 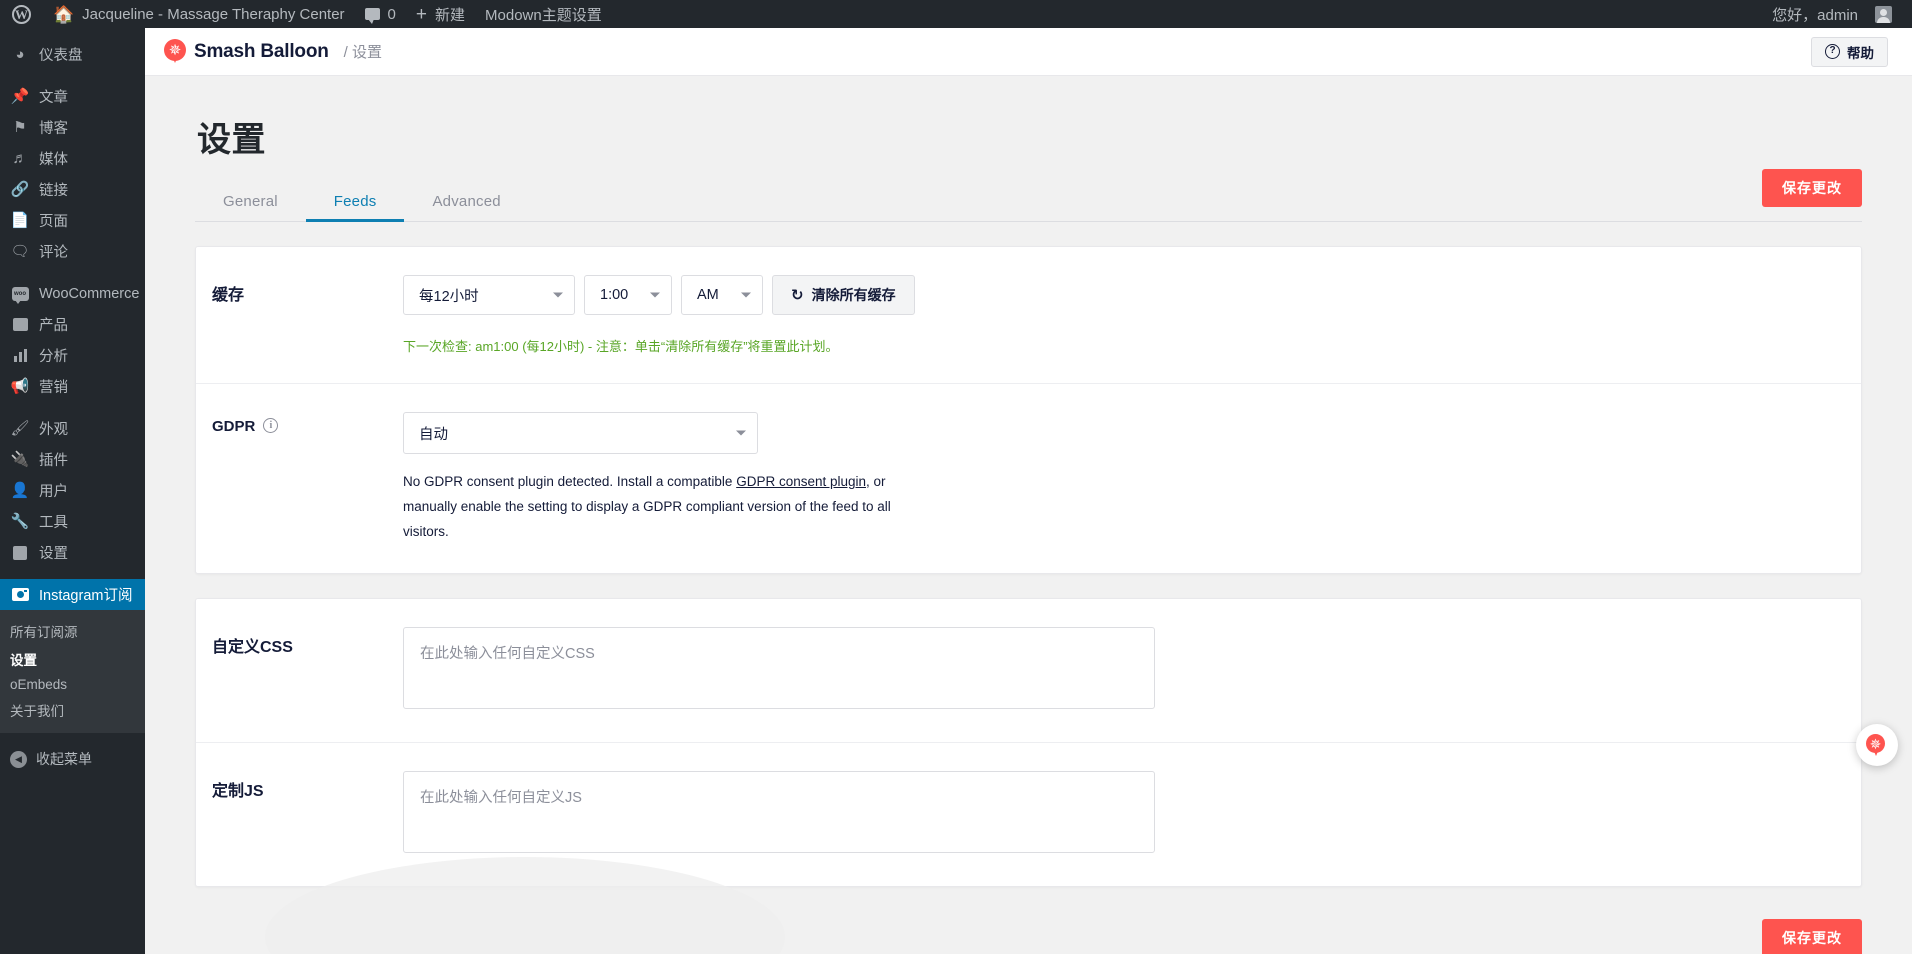 I want to click on pin-icon: 📌, so click(x=20, y=96).